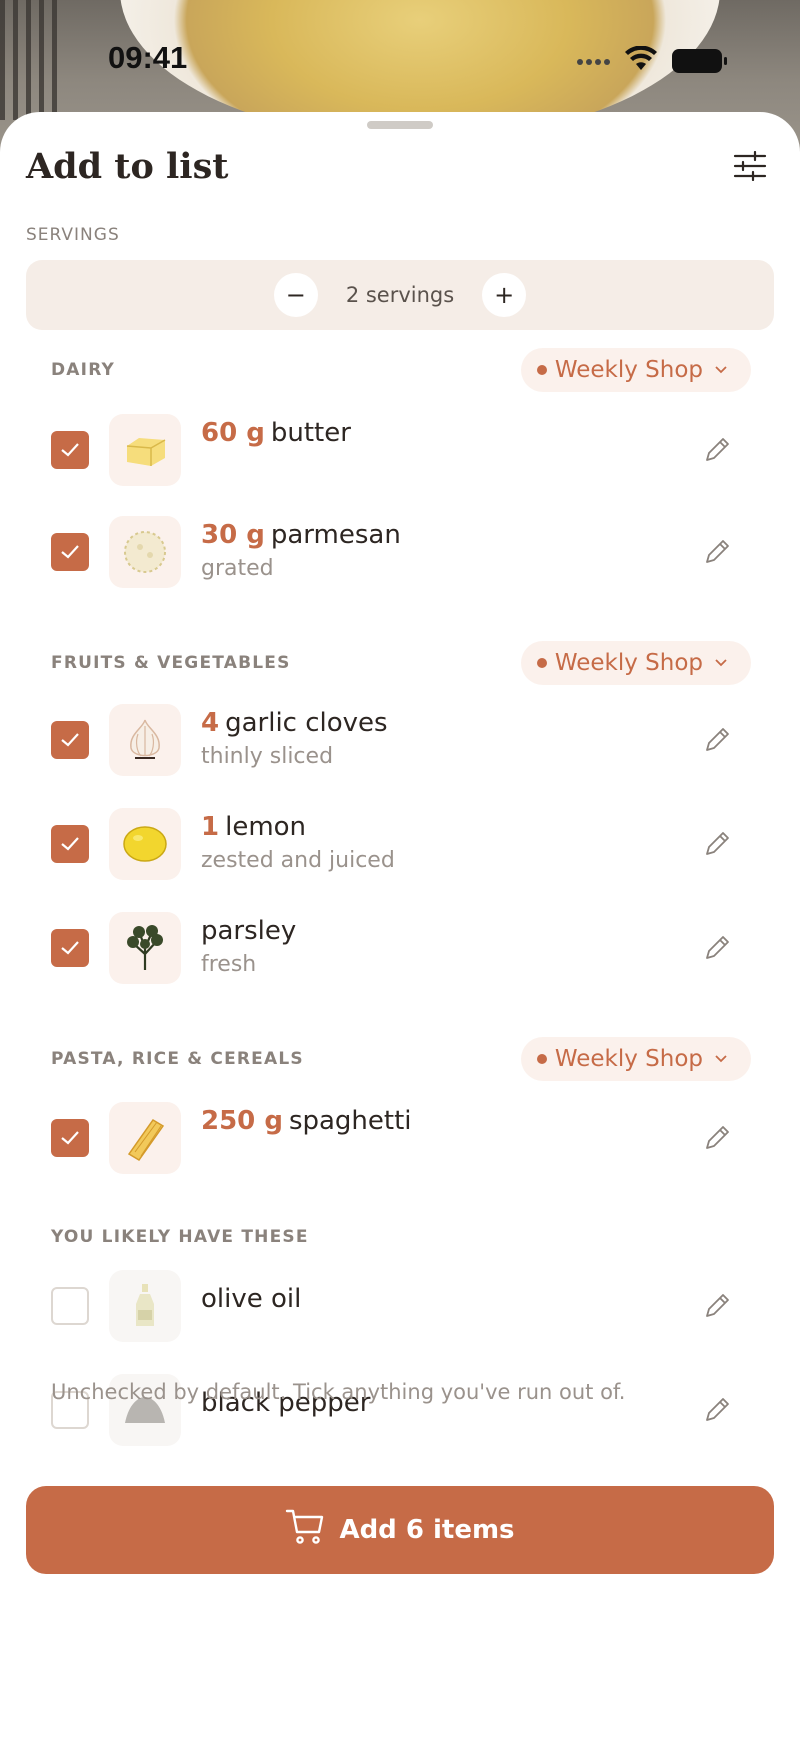 The height and width of the screenshot is (1738, 800). I want to click on servings-value: 2 servings, so click(400, 295).